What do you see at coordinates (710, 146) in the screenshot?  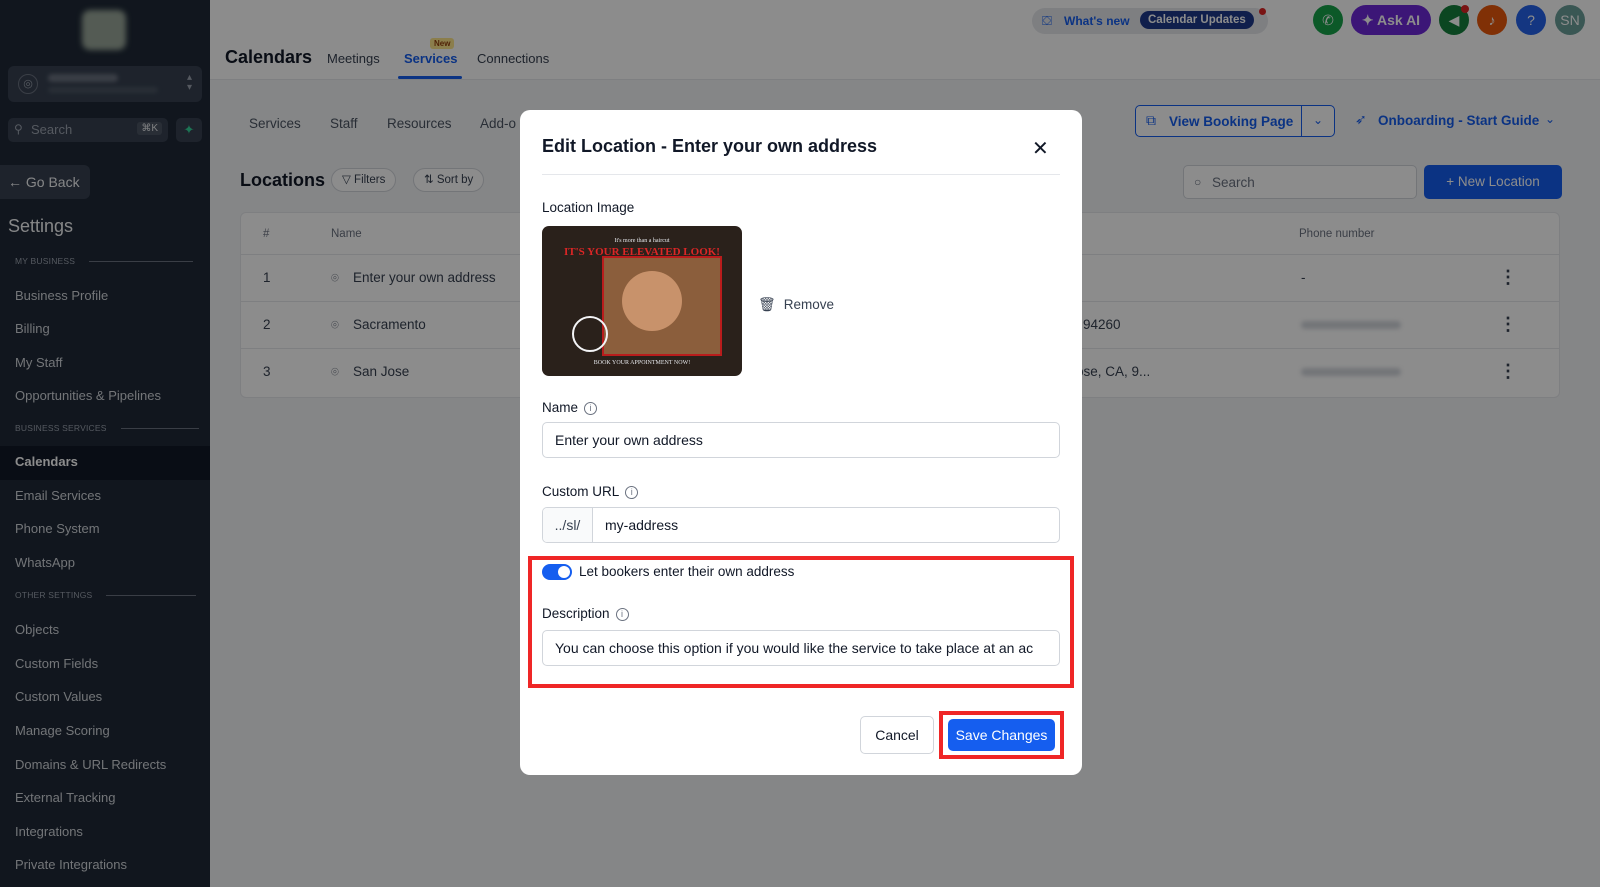 I see `modal-title: Edit Location - Enter your own address` at bounding box center [710, 146].